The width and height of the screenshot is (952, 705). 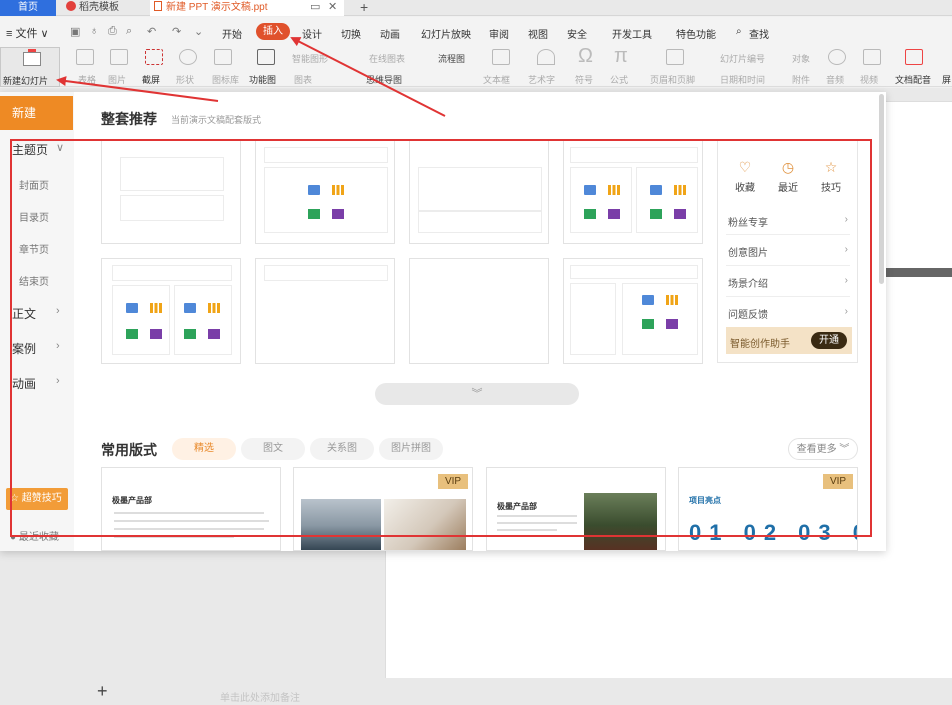 What do you see at coordinates (24, 313) in the screenshot?
I see `sidebar-item-body: 正文` at bounding box center [24, 313].